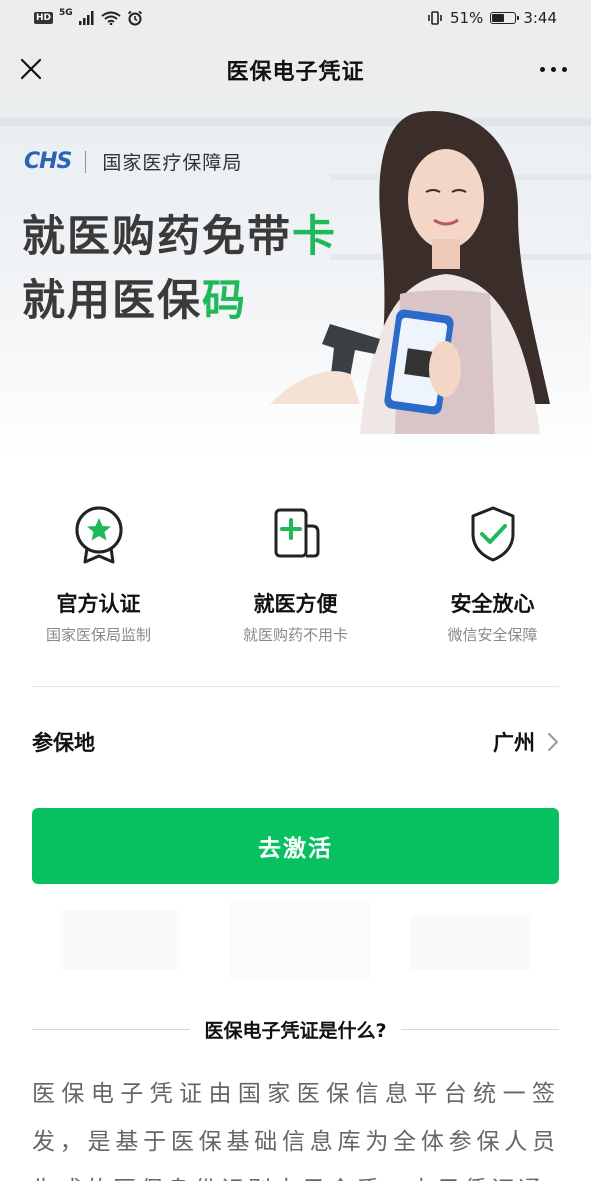  I want to click on feature-official: 官方认证 国家医保局监制, so click(98, 575).